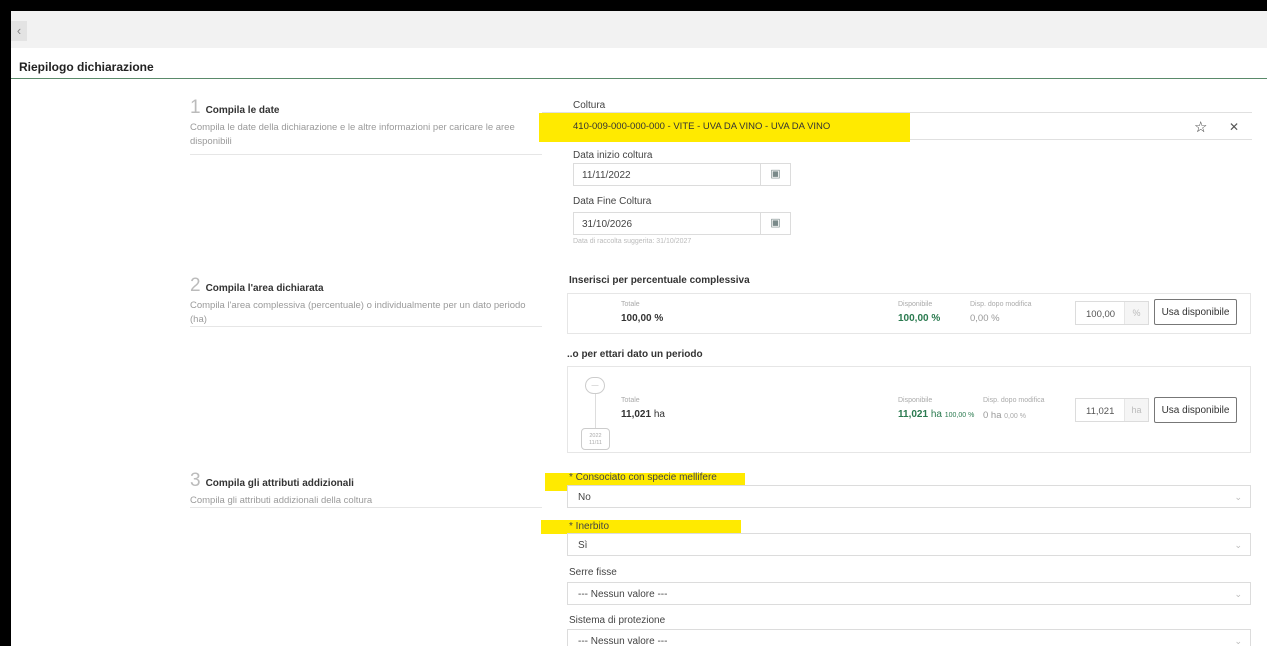 The image size is (1267, 646). I want to click on data-inizio-input: 11/11/2022 ▣, so click(682, 174).